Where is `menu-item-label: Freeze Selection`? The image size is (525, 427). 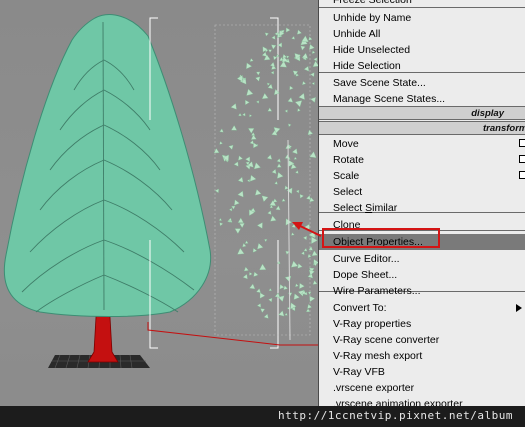 menu-item-label: Freeze Selection is located at coordinates (372, 3).